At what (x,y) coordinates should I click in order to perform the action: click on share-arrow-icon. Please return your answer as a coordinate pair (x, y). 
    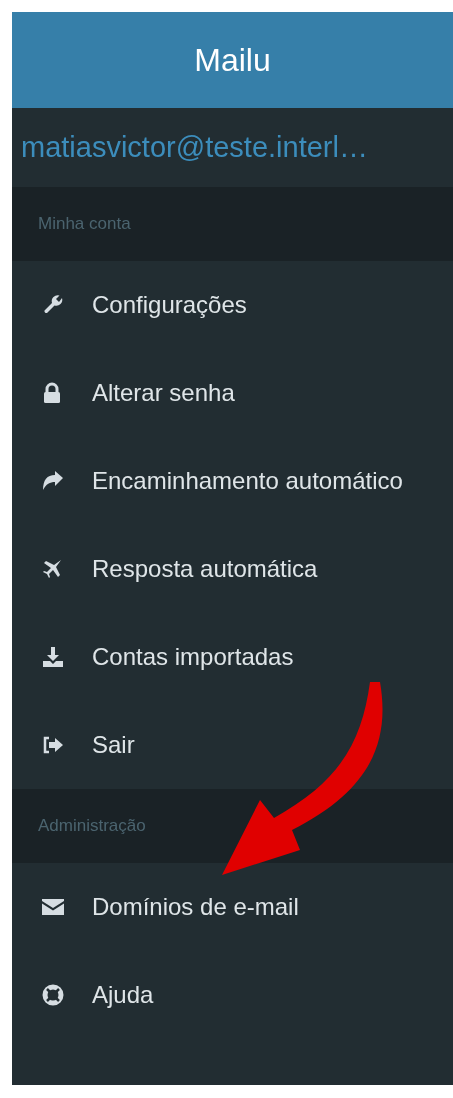
    Looking at the image, I should click on (53, 481).